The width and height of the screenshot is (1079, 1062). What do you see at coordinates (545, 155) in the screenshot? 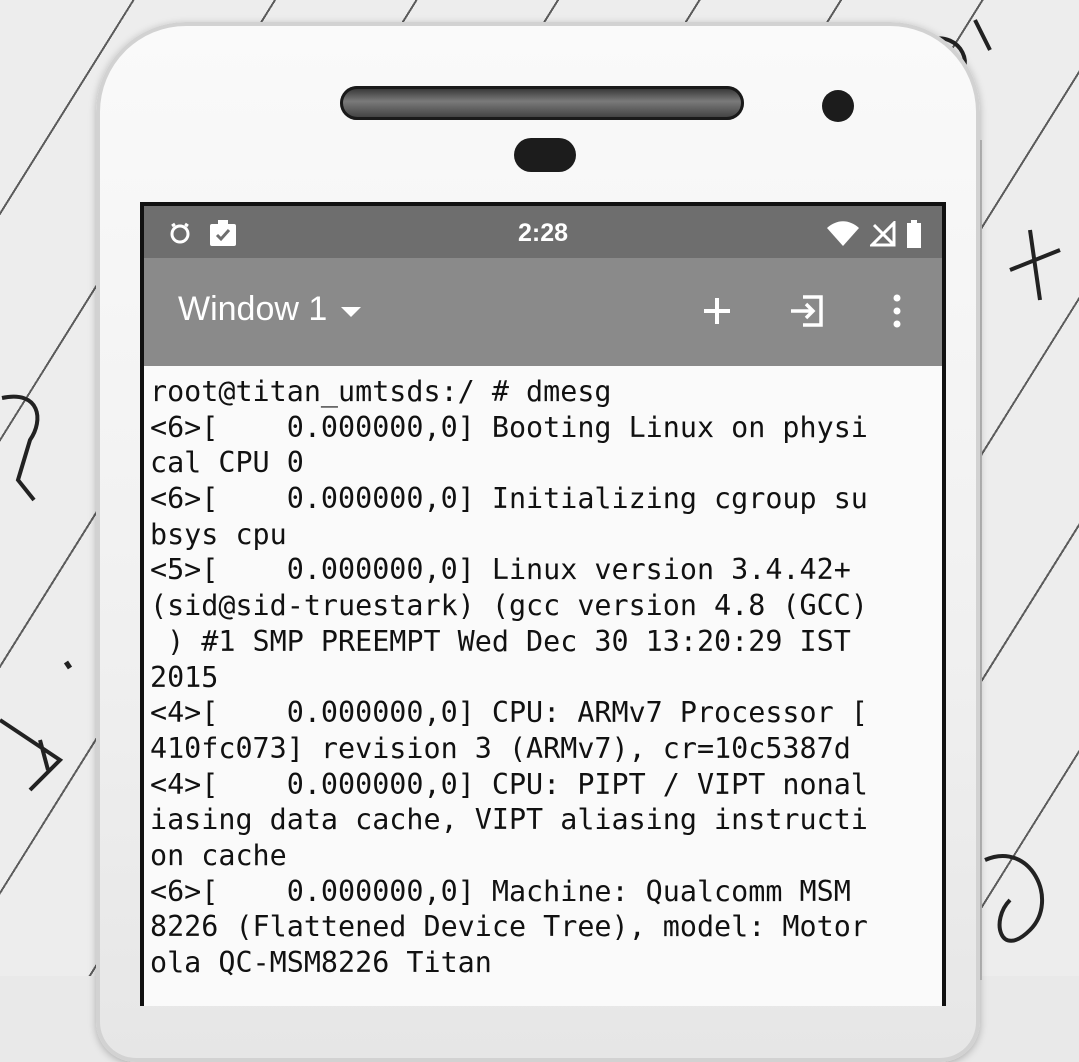
I see `proximity-sensor` at bounding box center [545, 155].